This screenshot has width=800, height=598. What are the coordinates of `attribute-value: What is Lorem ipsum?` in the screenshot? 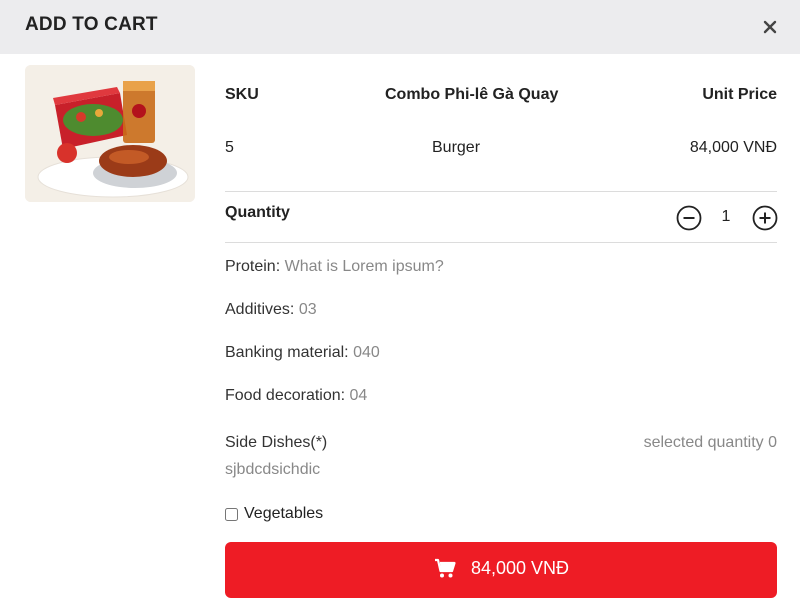 It's located at (364, 266).